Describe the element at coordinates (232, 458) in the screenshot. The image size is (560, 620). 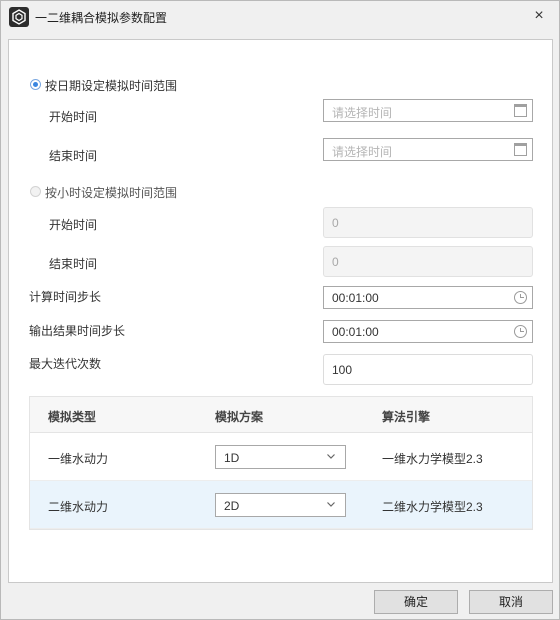
I see `scheme-value: 1D` at that location.